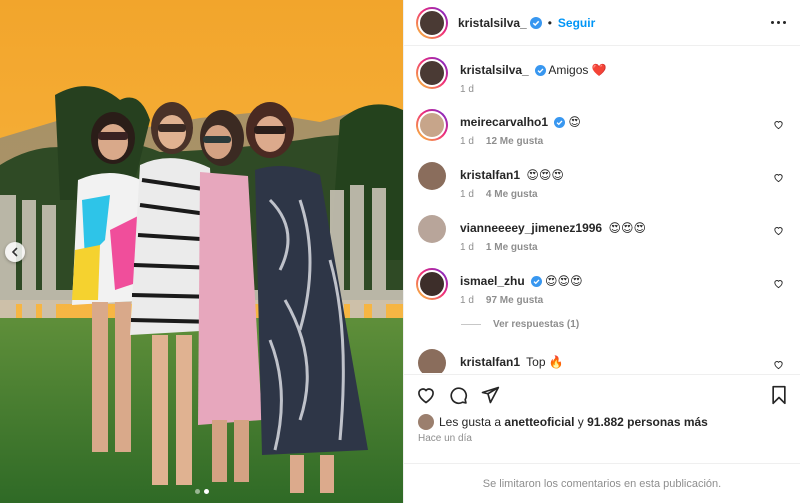 The height and width of the screenshot is (503, 800). I want to click on comment-text: Top 🔥, so click(545, 362).